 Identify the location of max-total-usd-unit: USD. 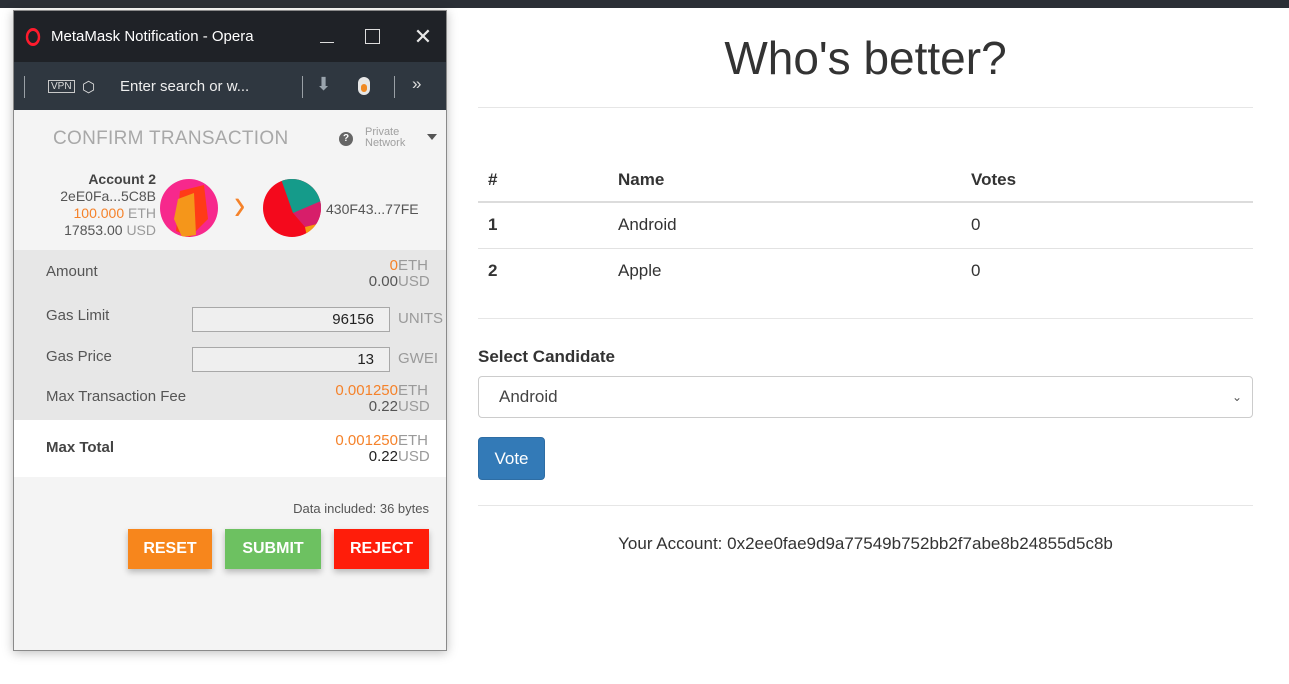
(414, 456).